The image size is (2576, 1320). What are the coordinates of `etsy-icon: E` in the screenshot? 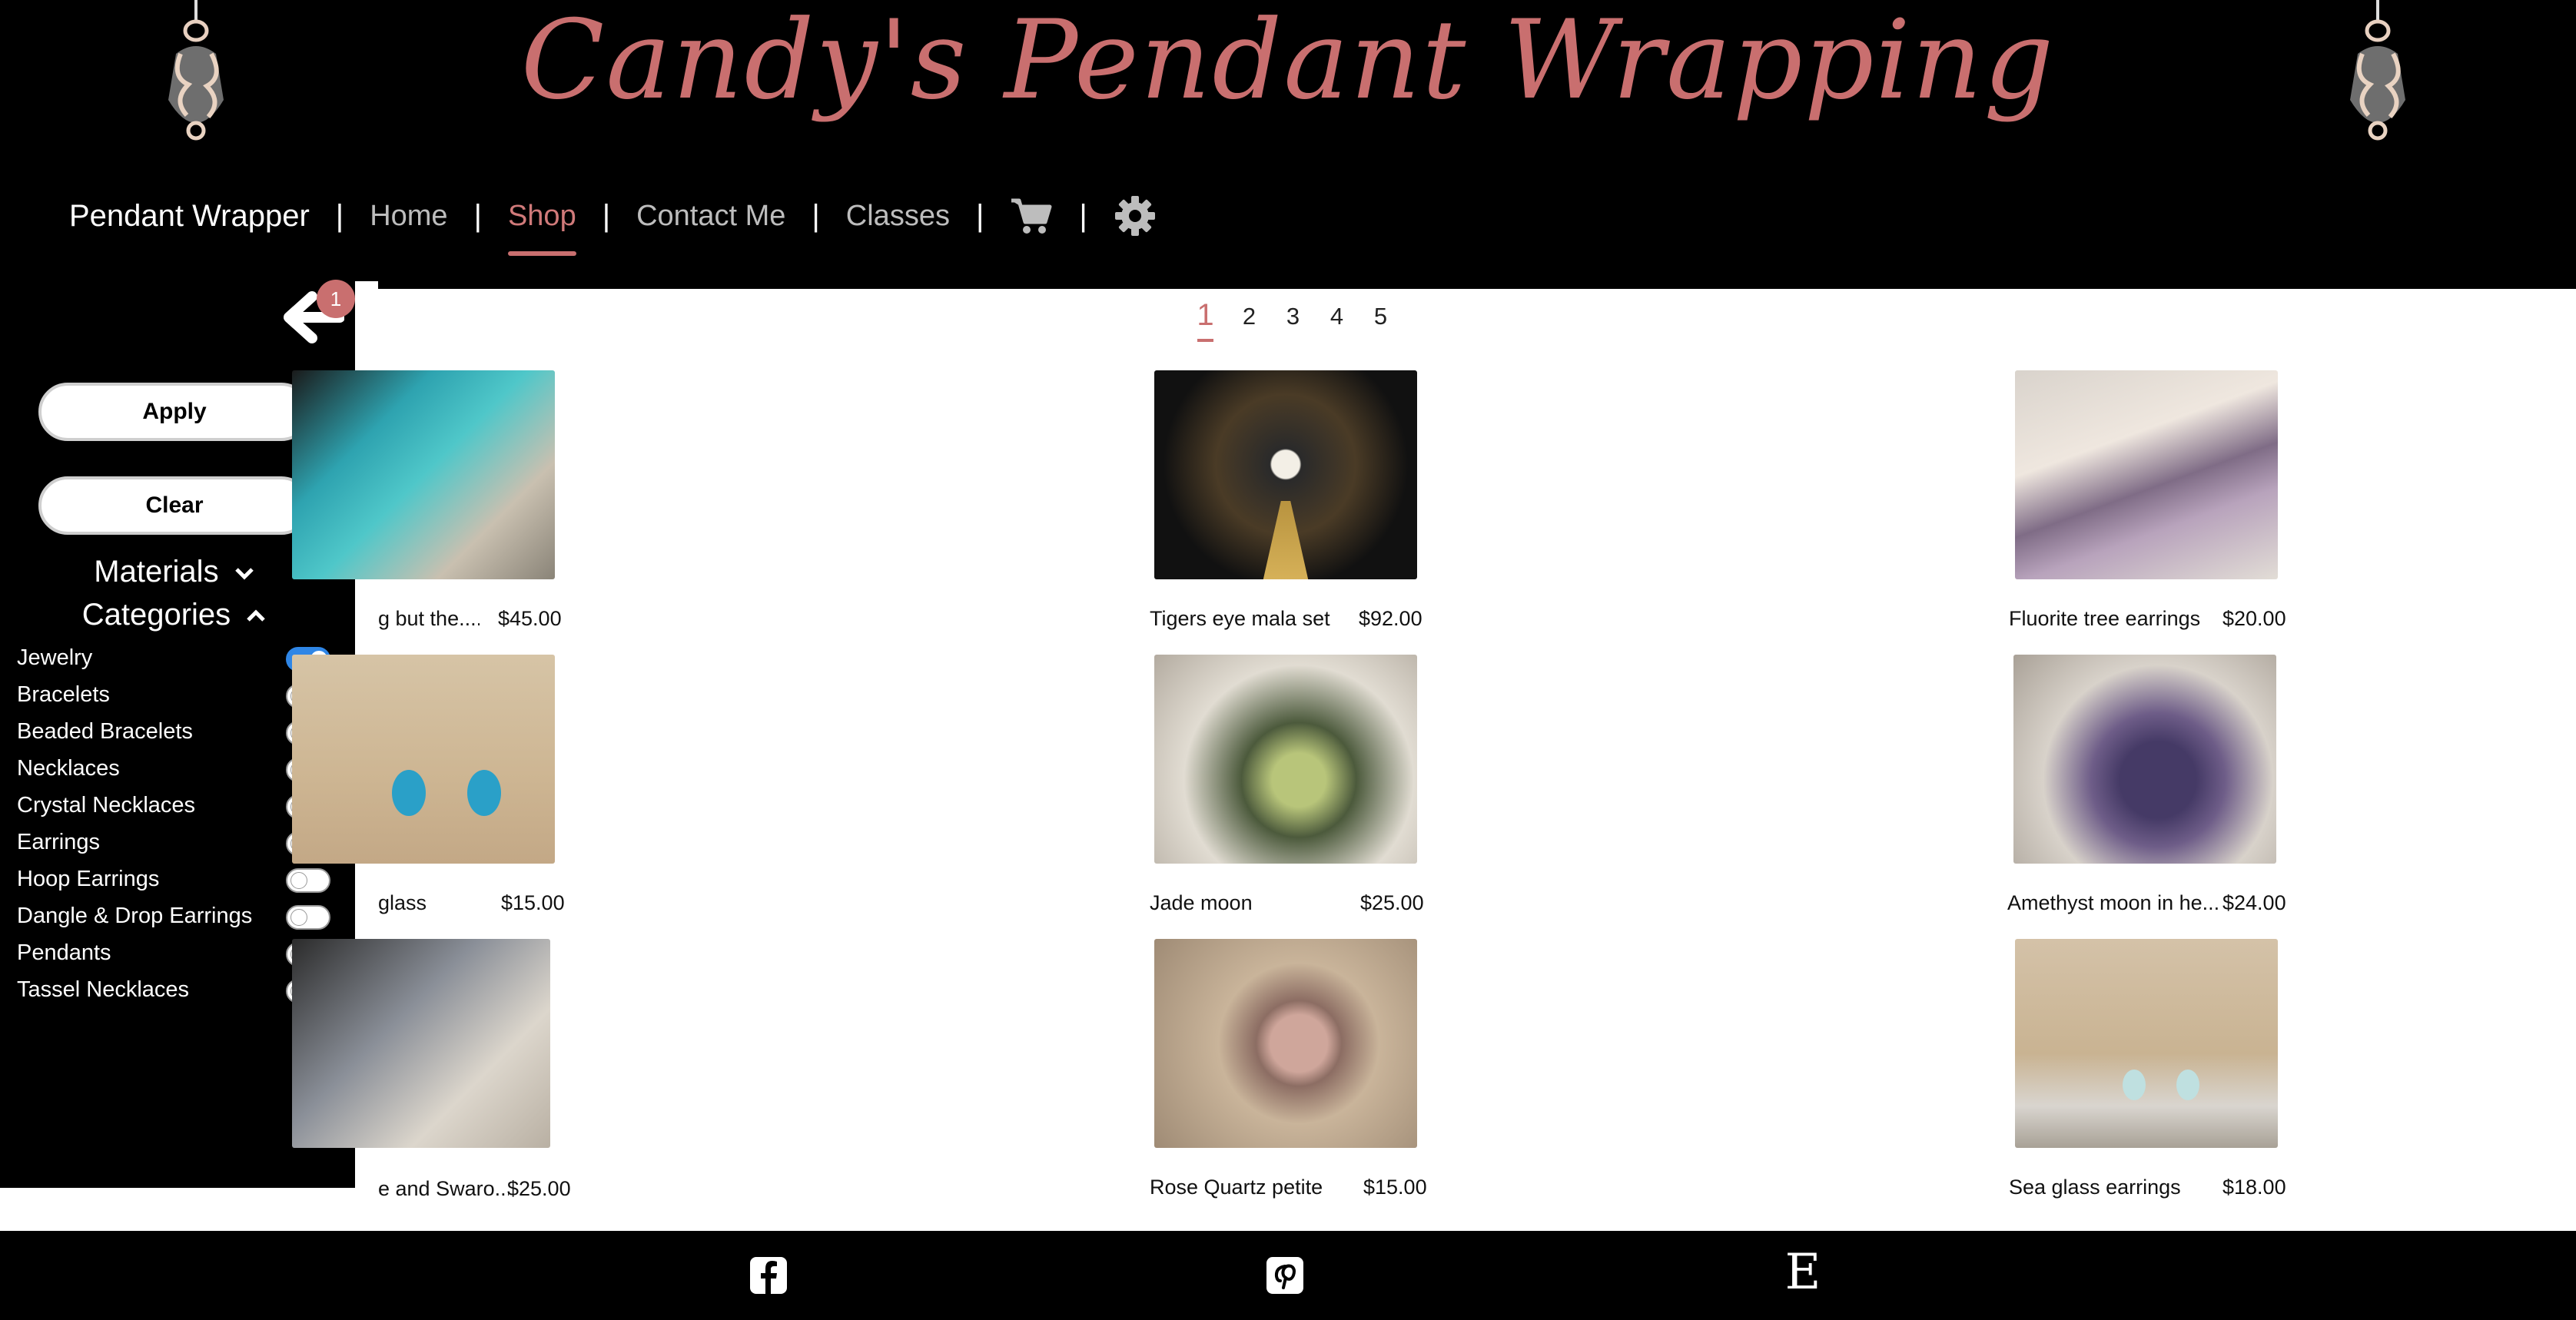 It's located at (1803, 1272).